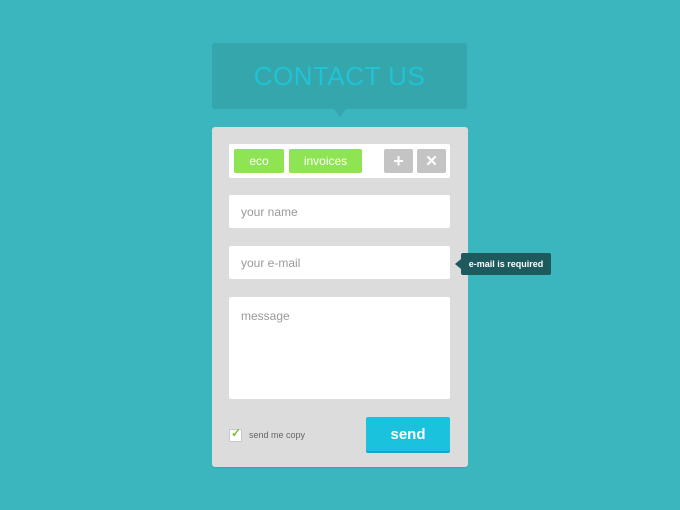 This screenshot has width=680, height=510. Describe the element at coordinates (506, 264) in the screenshot. I see `email-error-tooltip: e-mail is required` at that location.